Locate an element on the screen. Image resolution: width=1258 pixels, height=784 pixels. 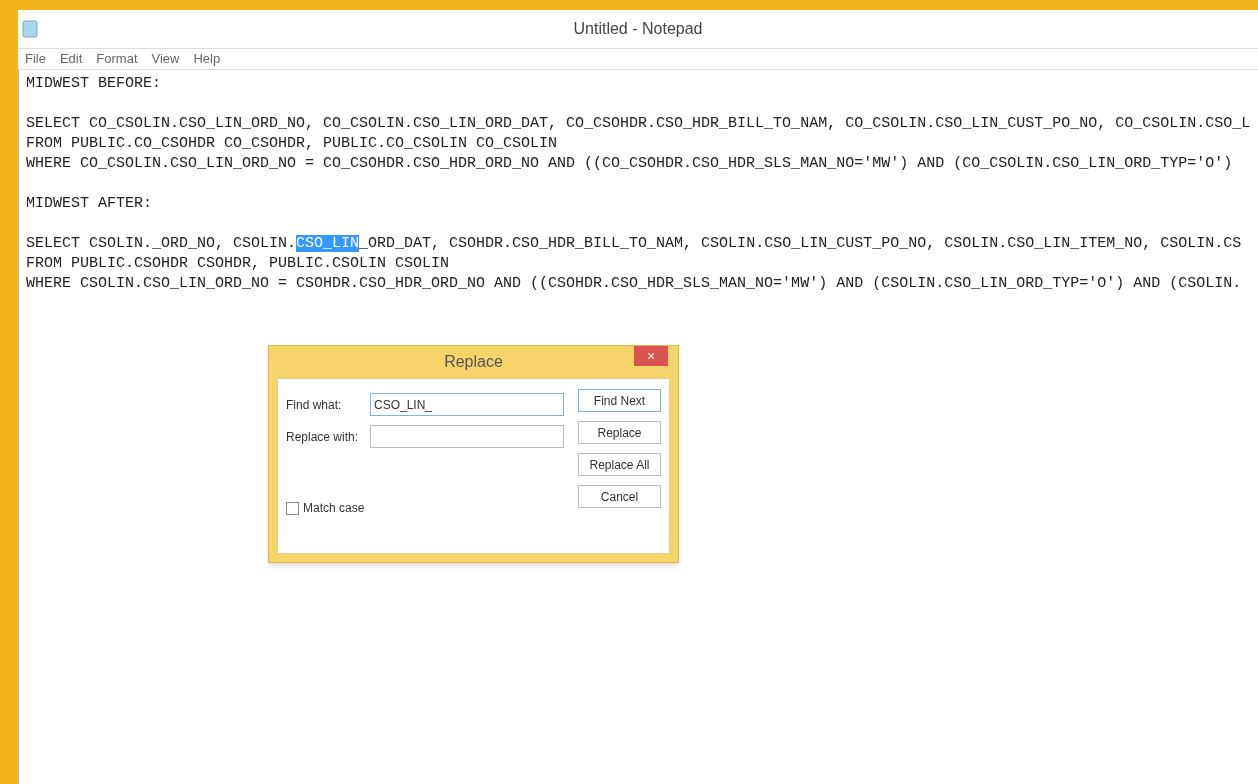
menu-item: Edit is located at coordinates (71, 59).